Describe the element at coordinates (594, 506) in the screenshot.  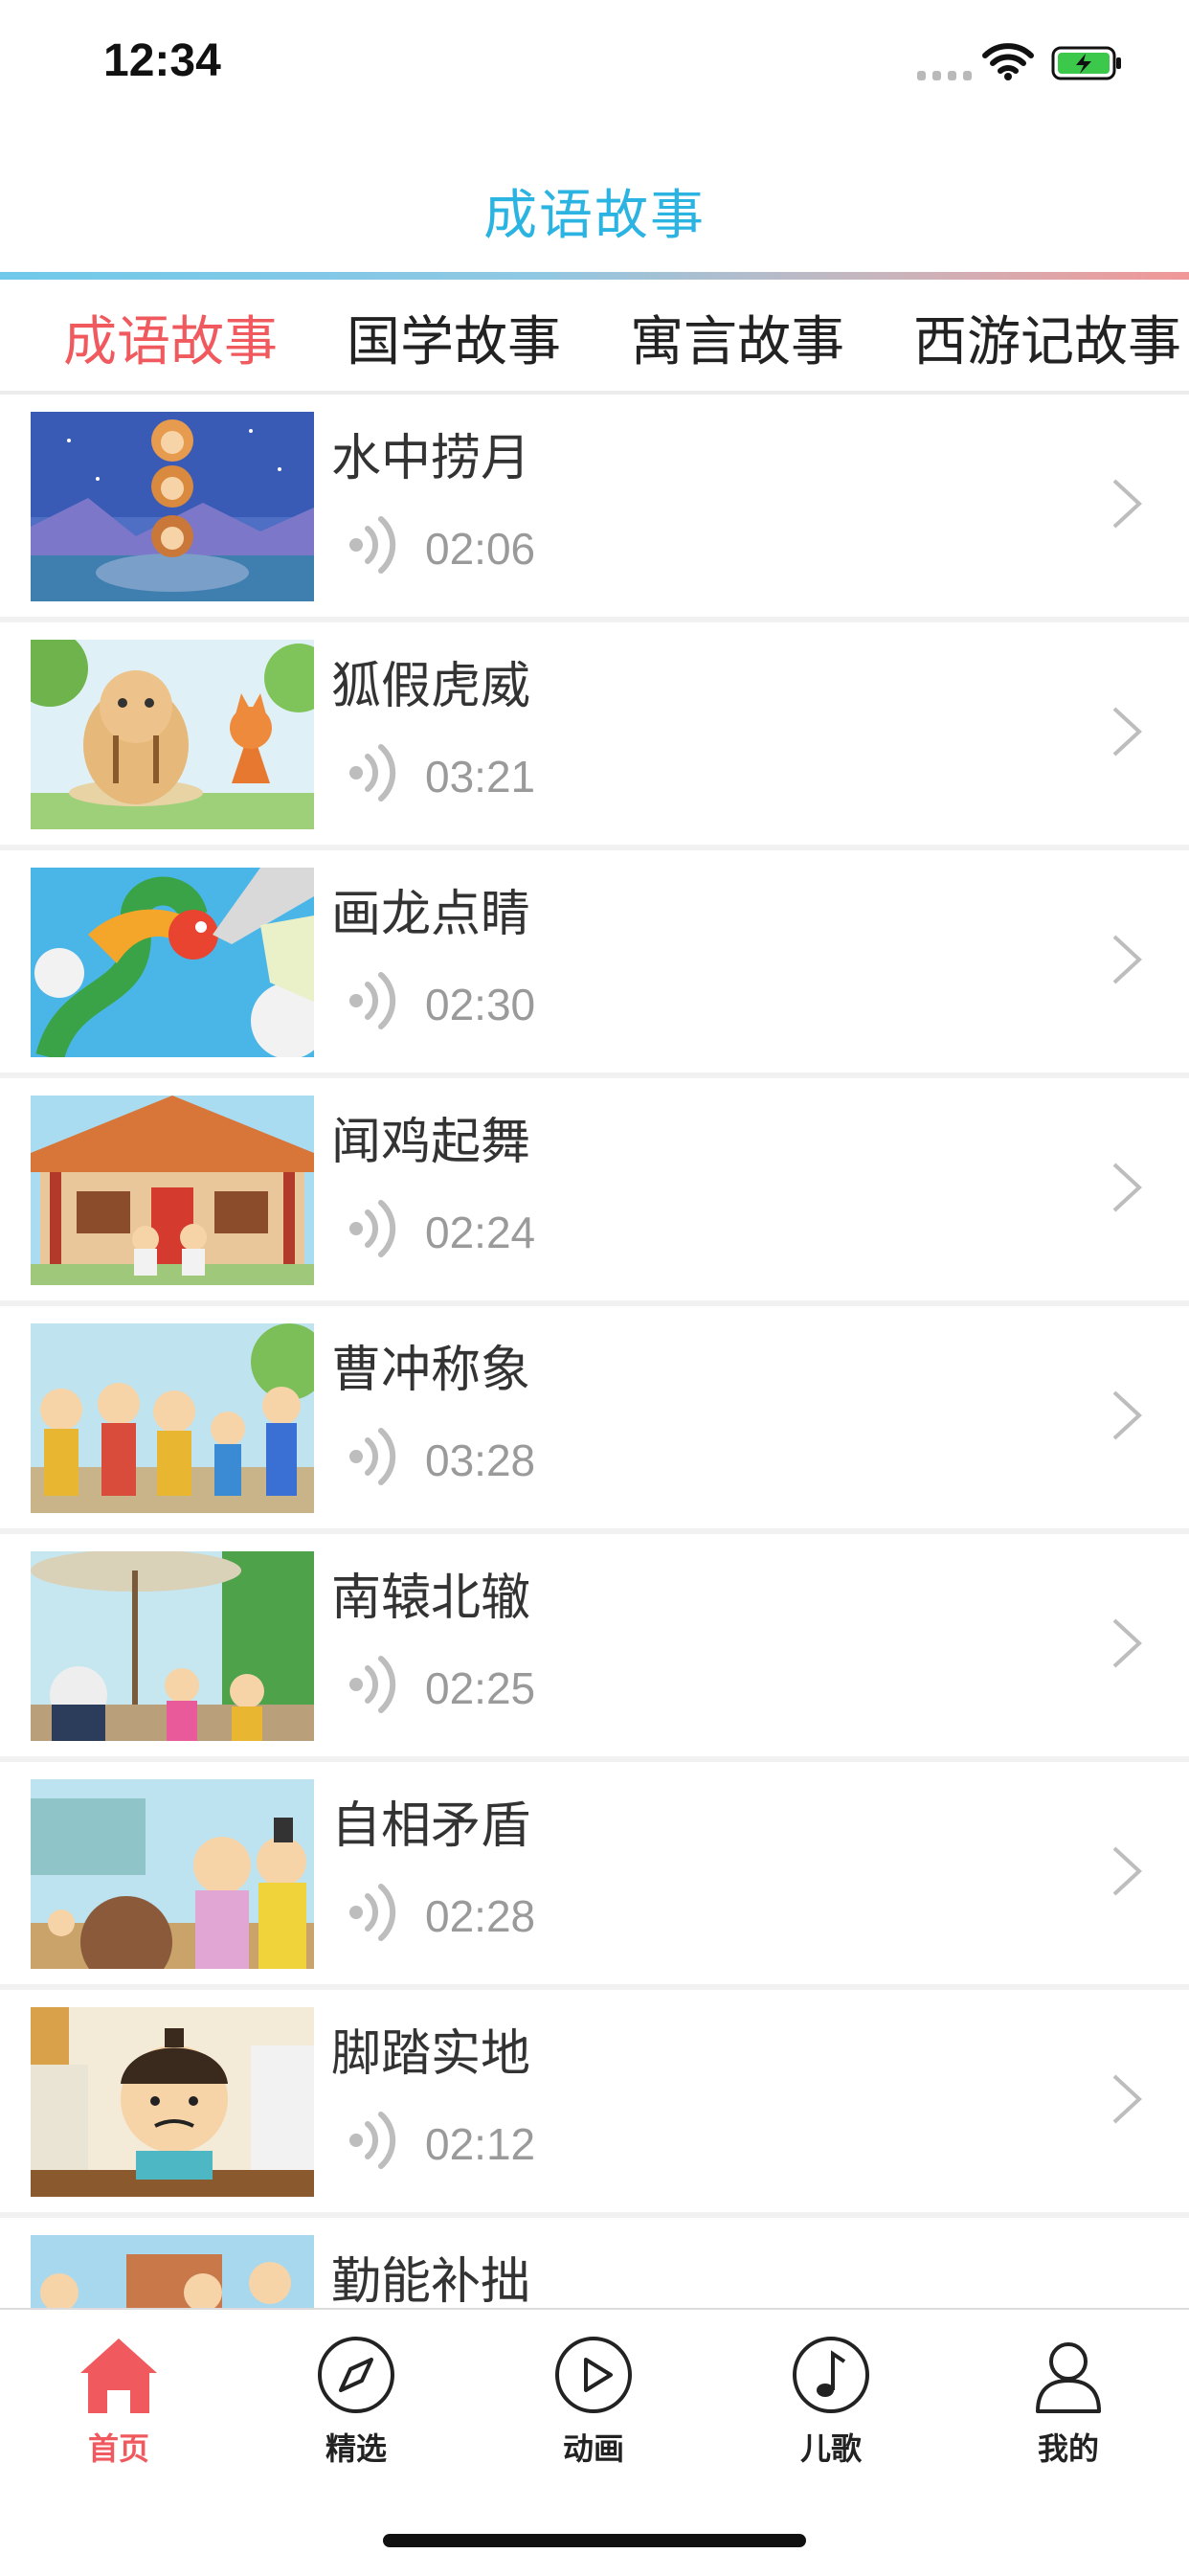
I see `list-item: 水中捞月 02:06` at that location.